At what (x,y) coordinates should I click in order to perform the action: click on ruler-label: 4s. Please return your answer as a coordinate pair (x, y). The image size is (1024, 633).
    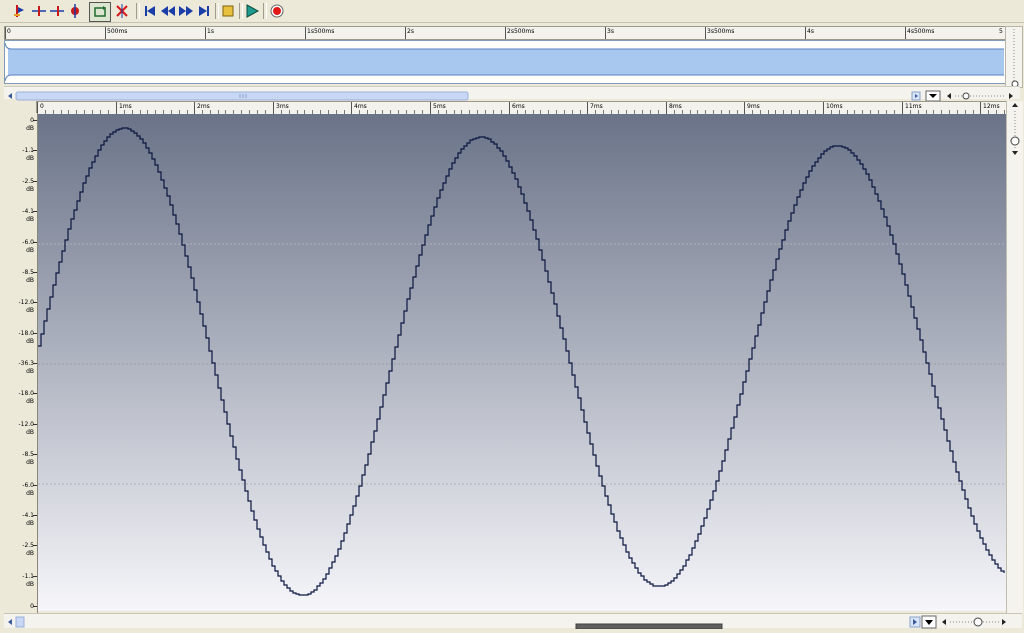
    Looking at the image, I should click on (810, 31).